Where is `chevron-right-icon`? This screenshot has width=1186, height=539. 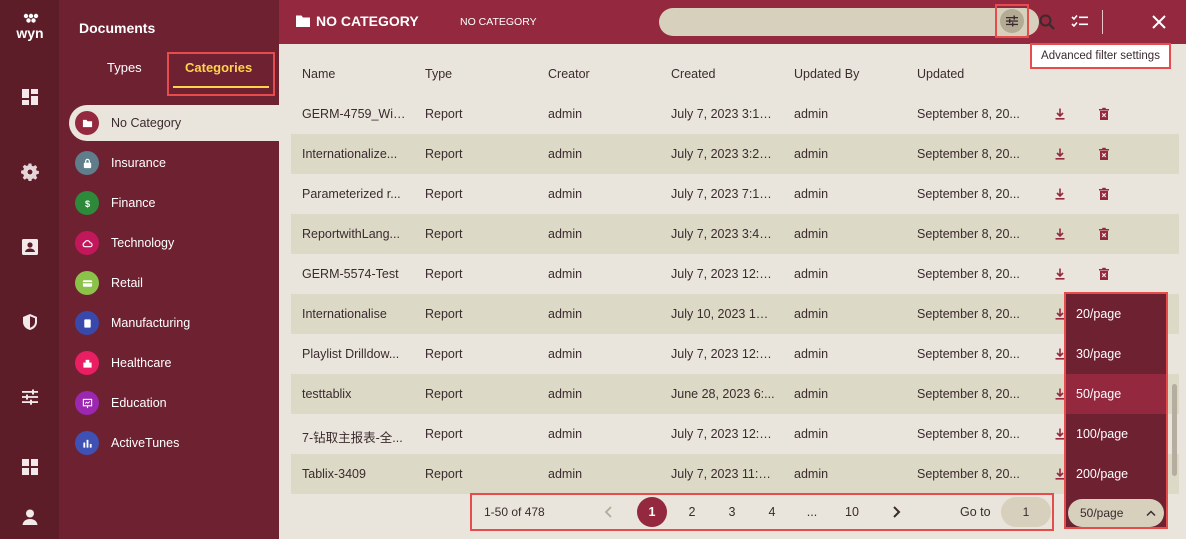
chevron-right-icon is located at coordinates (896, 512).